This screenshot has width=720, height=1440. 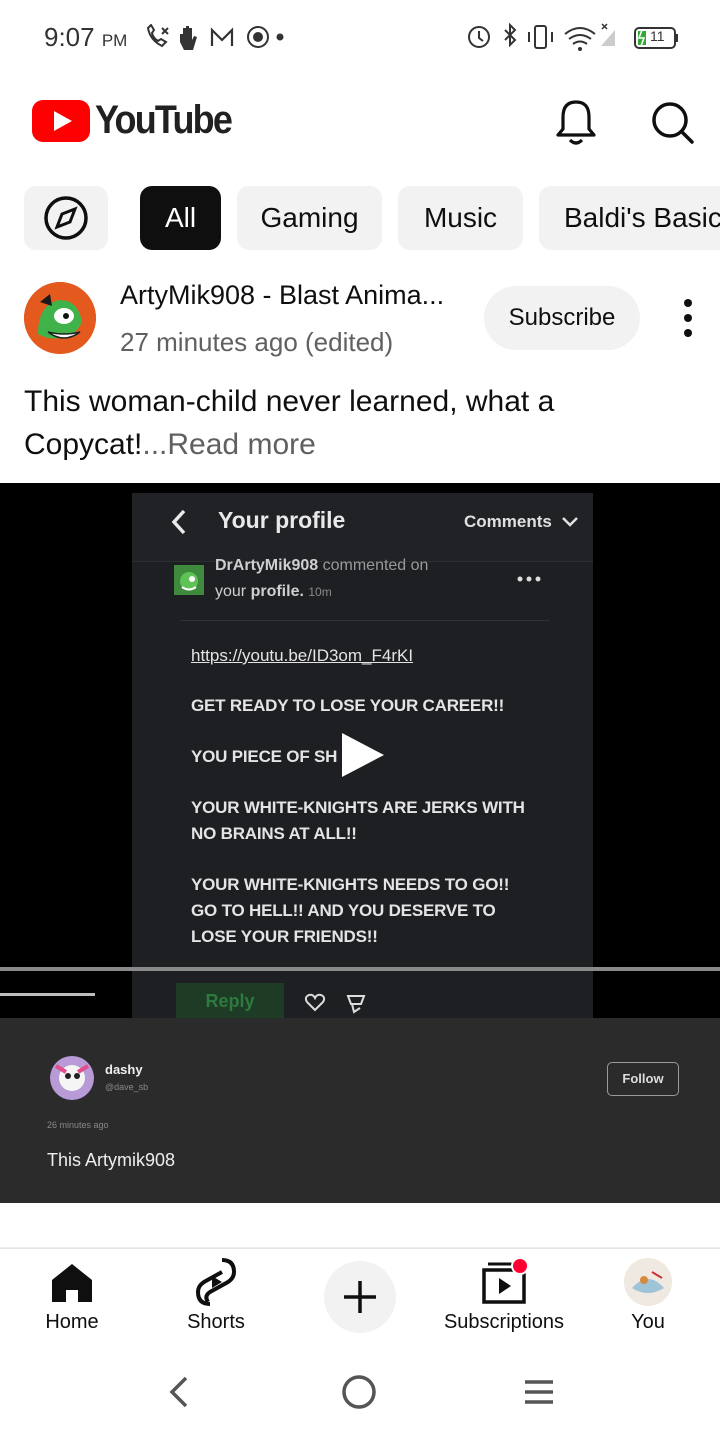 What do you see at coordinates (216, 1282) in the screenshot?
I see `shorts-icon` at bounding box center [216, 1282].